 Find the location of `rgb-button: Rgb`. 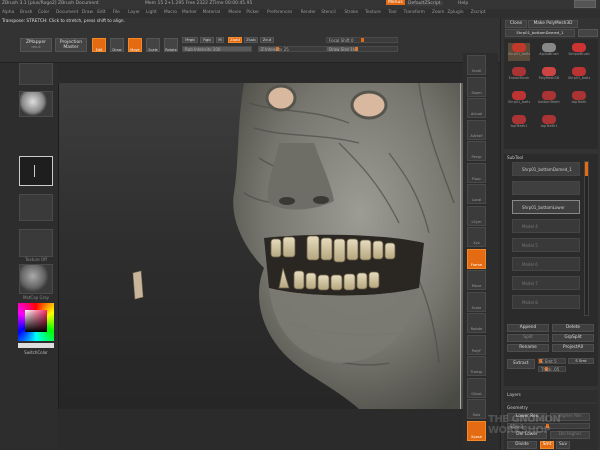

rgb-button: Rgb is located at coordinates (207, 40).